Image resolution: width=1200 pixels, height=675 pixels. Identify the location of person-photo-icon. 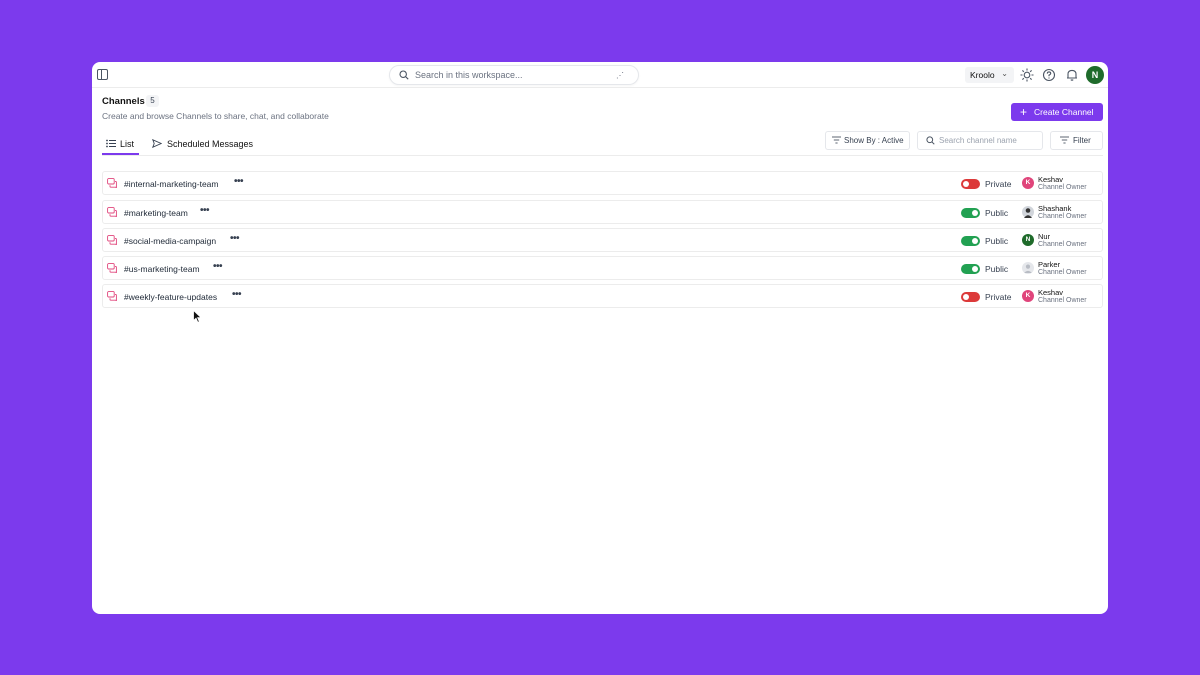
(1028, 213).